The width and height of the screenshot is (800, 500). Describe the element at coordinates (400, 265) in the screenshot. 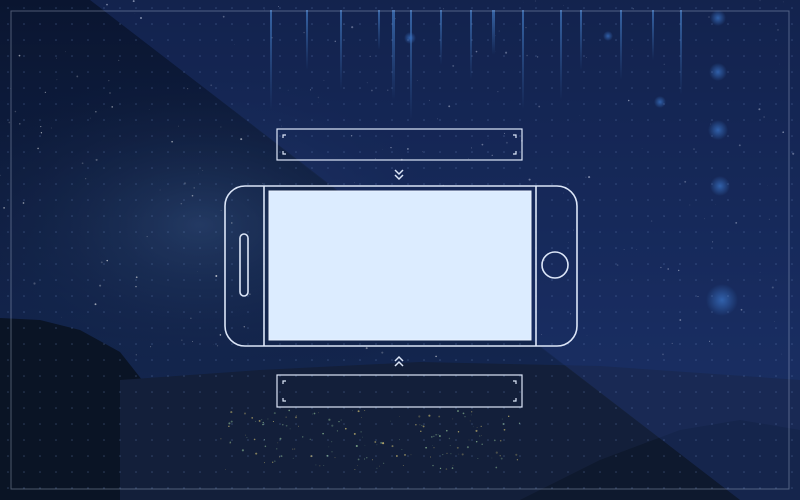

I see `phone-screen` at that location.